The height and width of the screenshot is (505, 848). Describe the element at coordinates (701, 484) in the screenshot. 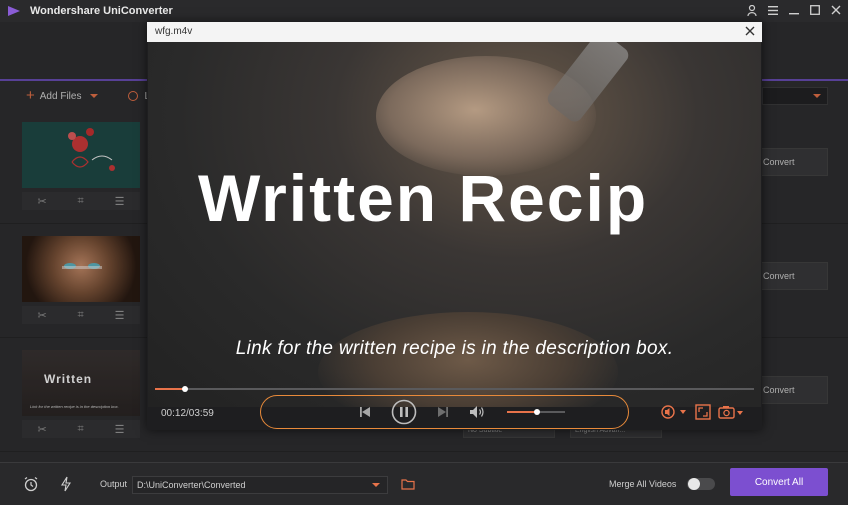

I see `merge-toggle` at that location.